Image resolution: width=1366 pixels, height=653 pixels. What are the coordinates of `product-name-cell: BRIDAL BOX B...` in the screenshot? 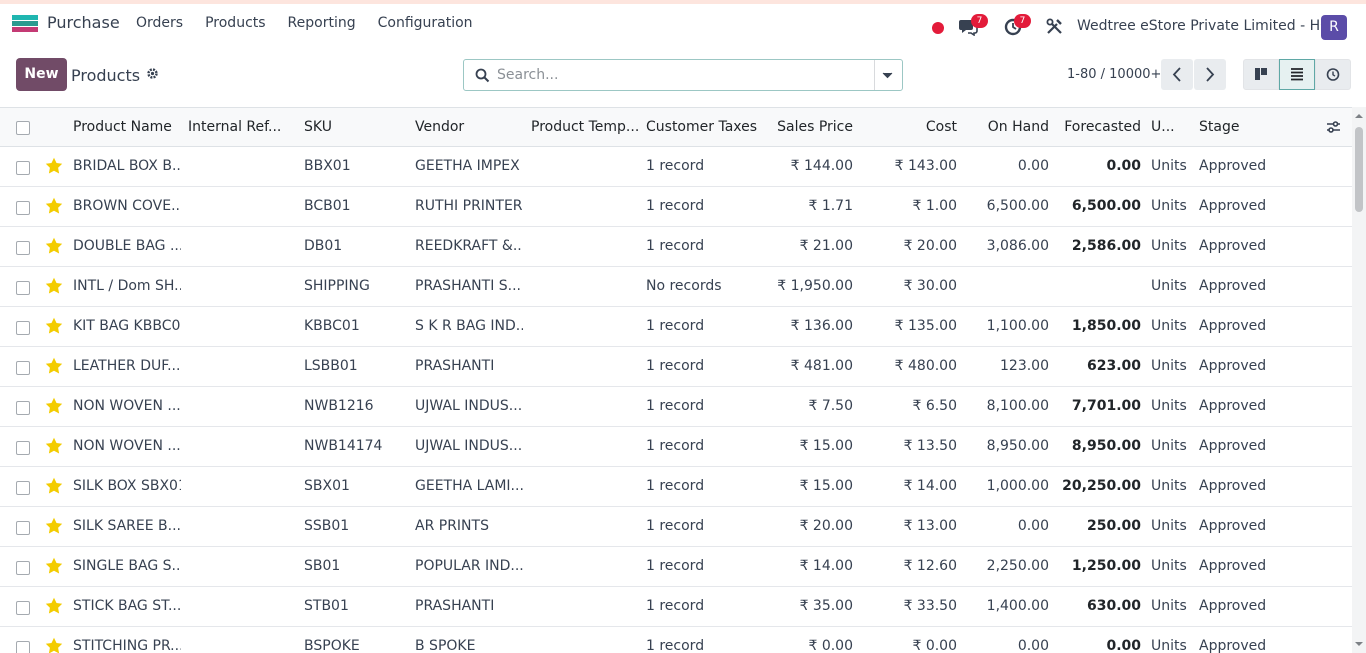 It's located at (127, 166).